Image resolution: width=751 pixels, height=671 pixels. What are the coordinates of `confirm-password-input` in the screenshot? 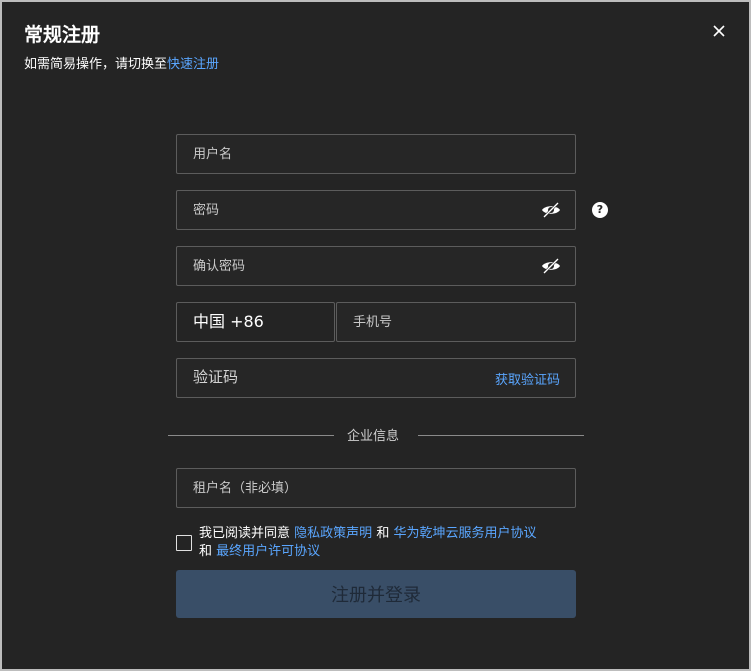 It's located at (376, 266).